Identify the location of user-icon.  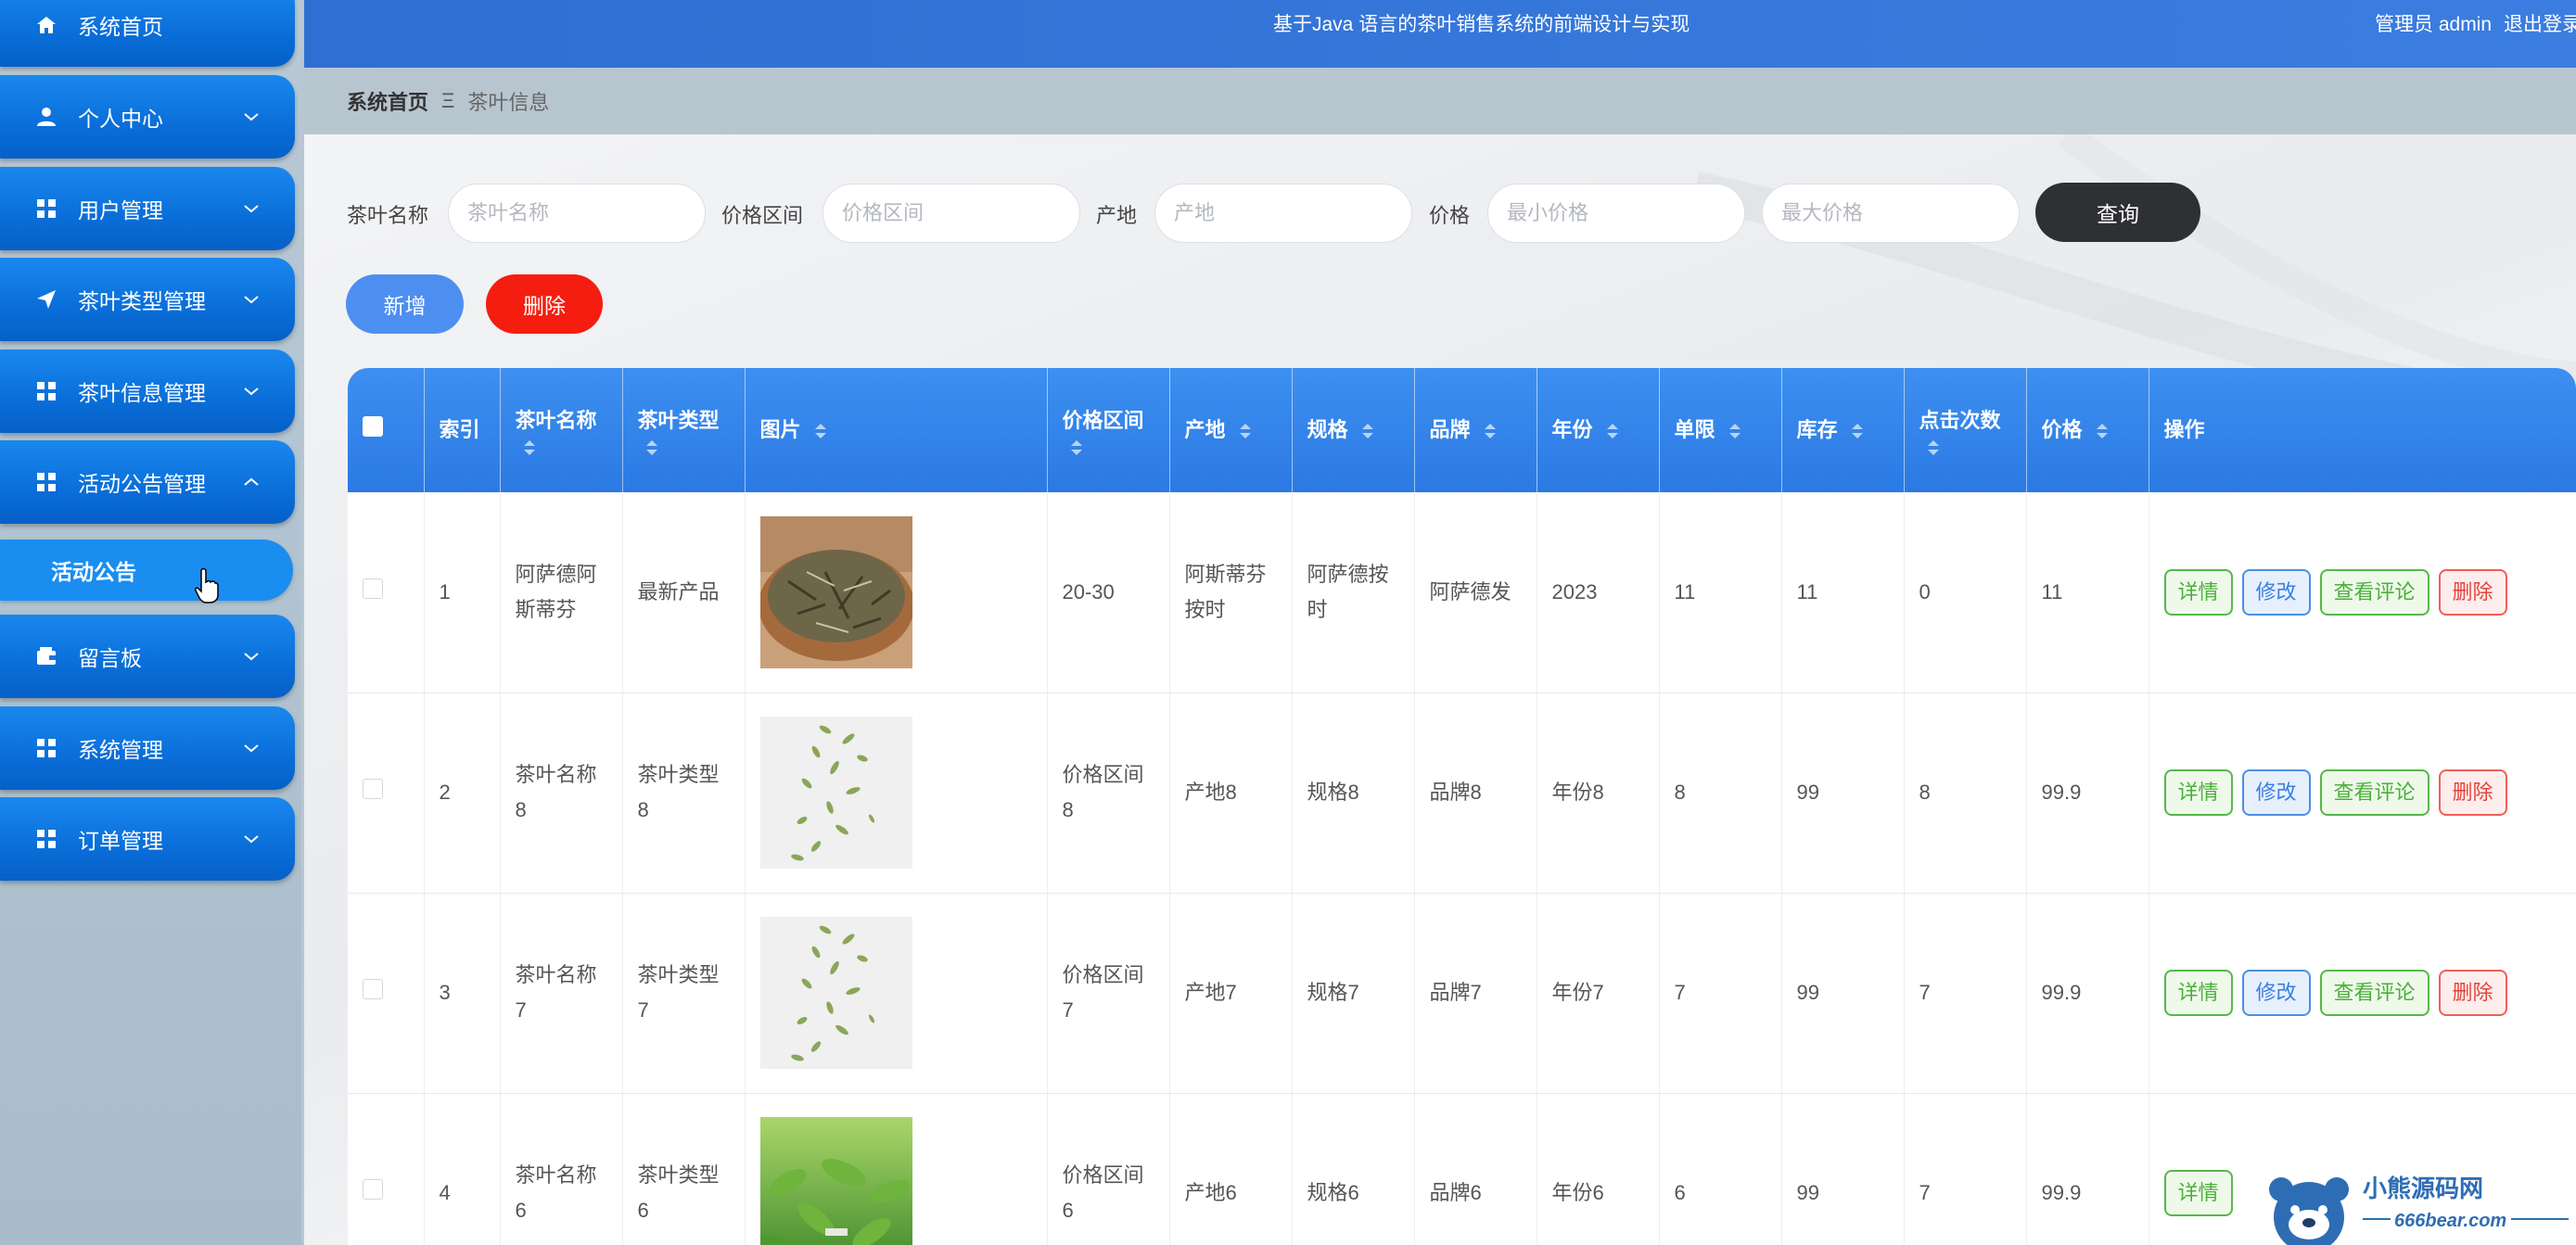
(46, 117).